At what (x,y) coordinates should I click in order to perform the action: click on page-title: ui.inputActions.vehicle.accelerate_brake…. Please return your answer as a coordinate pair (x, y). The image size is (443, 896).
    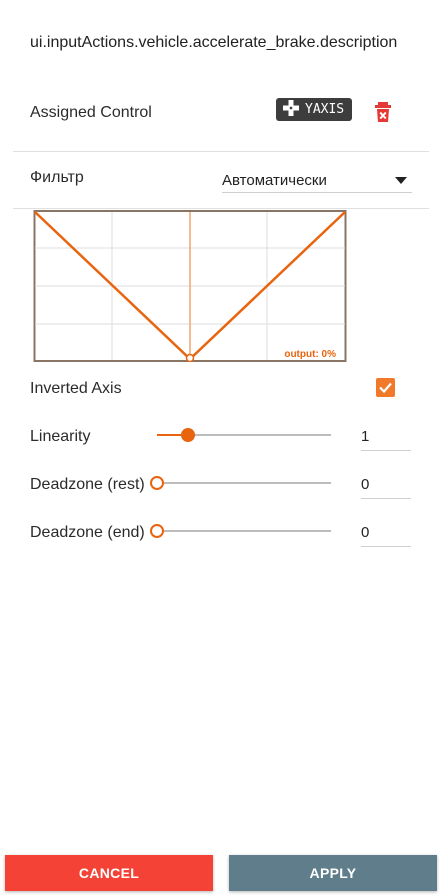
    Looking at the image, I should click on (214, 42).